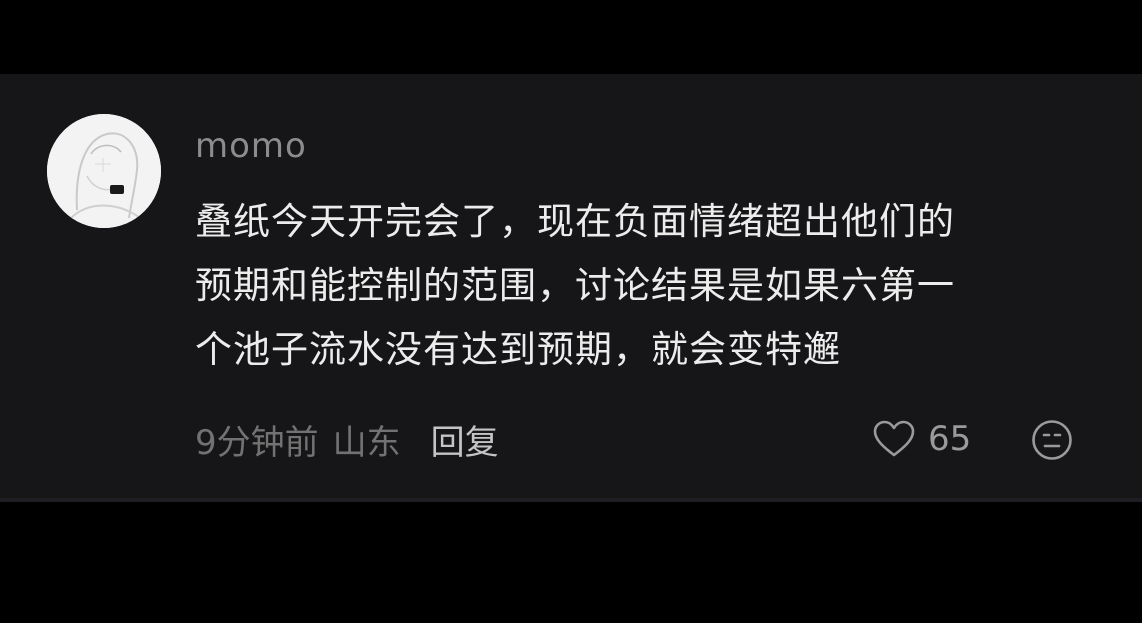 This screenshot has height=623, width=1142. What do you see at coordinates (571, 500) in the screenshot?
I see `card-divider` at bounding box center [571, 500].